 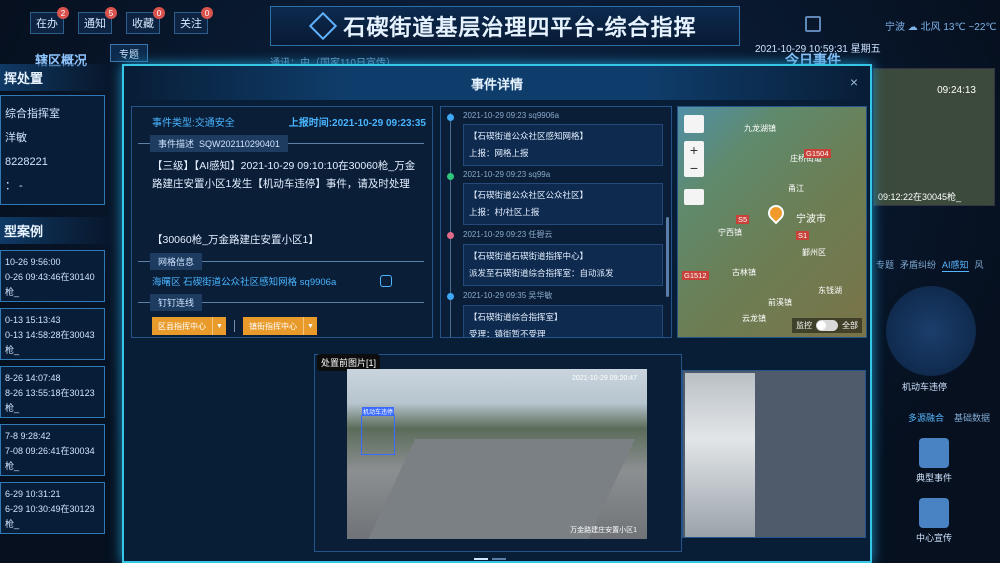 I want to click on map-place: 宁西镇, so click(x=730, y=232).